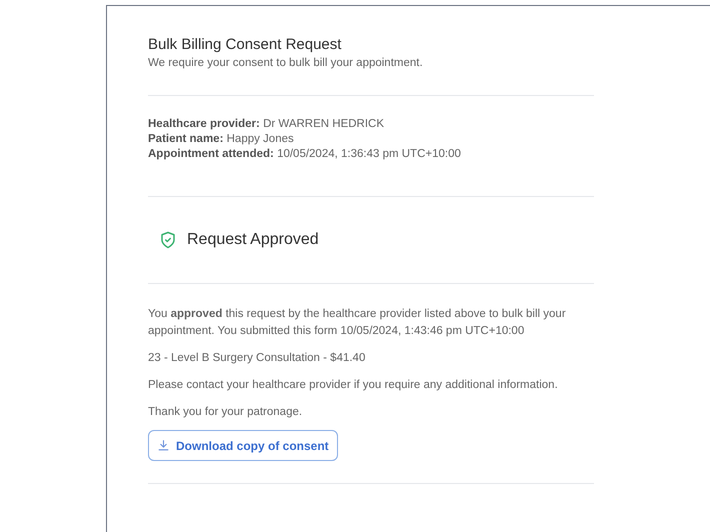  Describe the element at coordinates (226, 412) in the screenshot. I see `body-paragraph: Thank you for your patronage.` at that location.